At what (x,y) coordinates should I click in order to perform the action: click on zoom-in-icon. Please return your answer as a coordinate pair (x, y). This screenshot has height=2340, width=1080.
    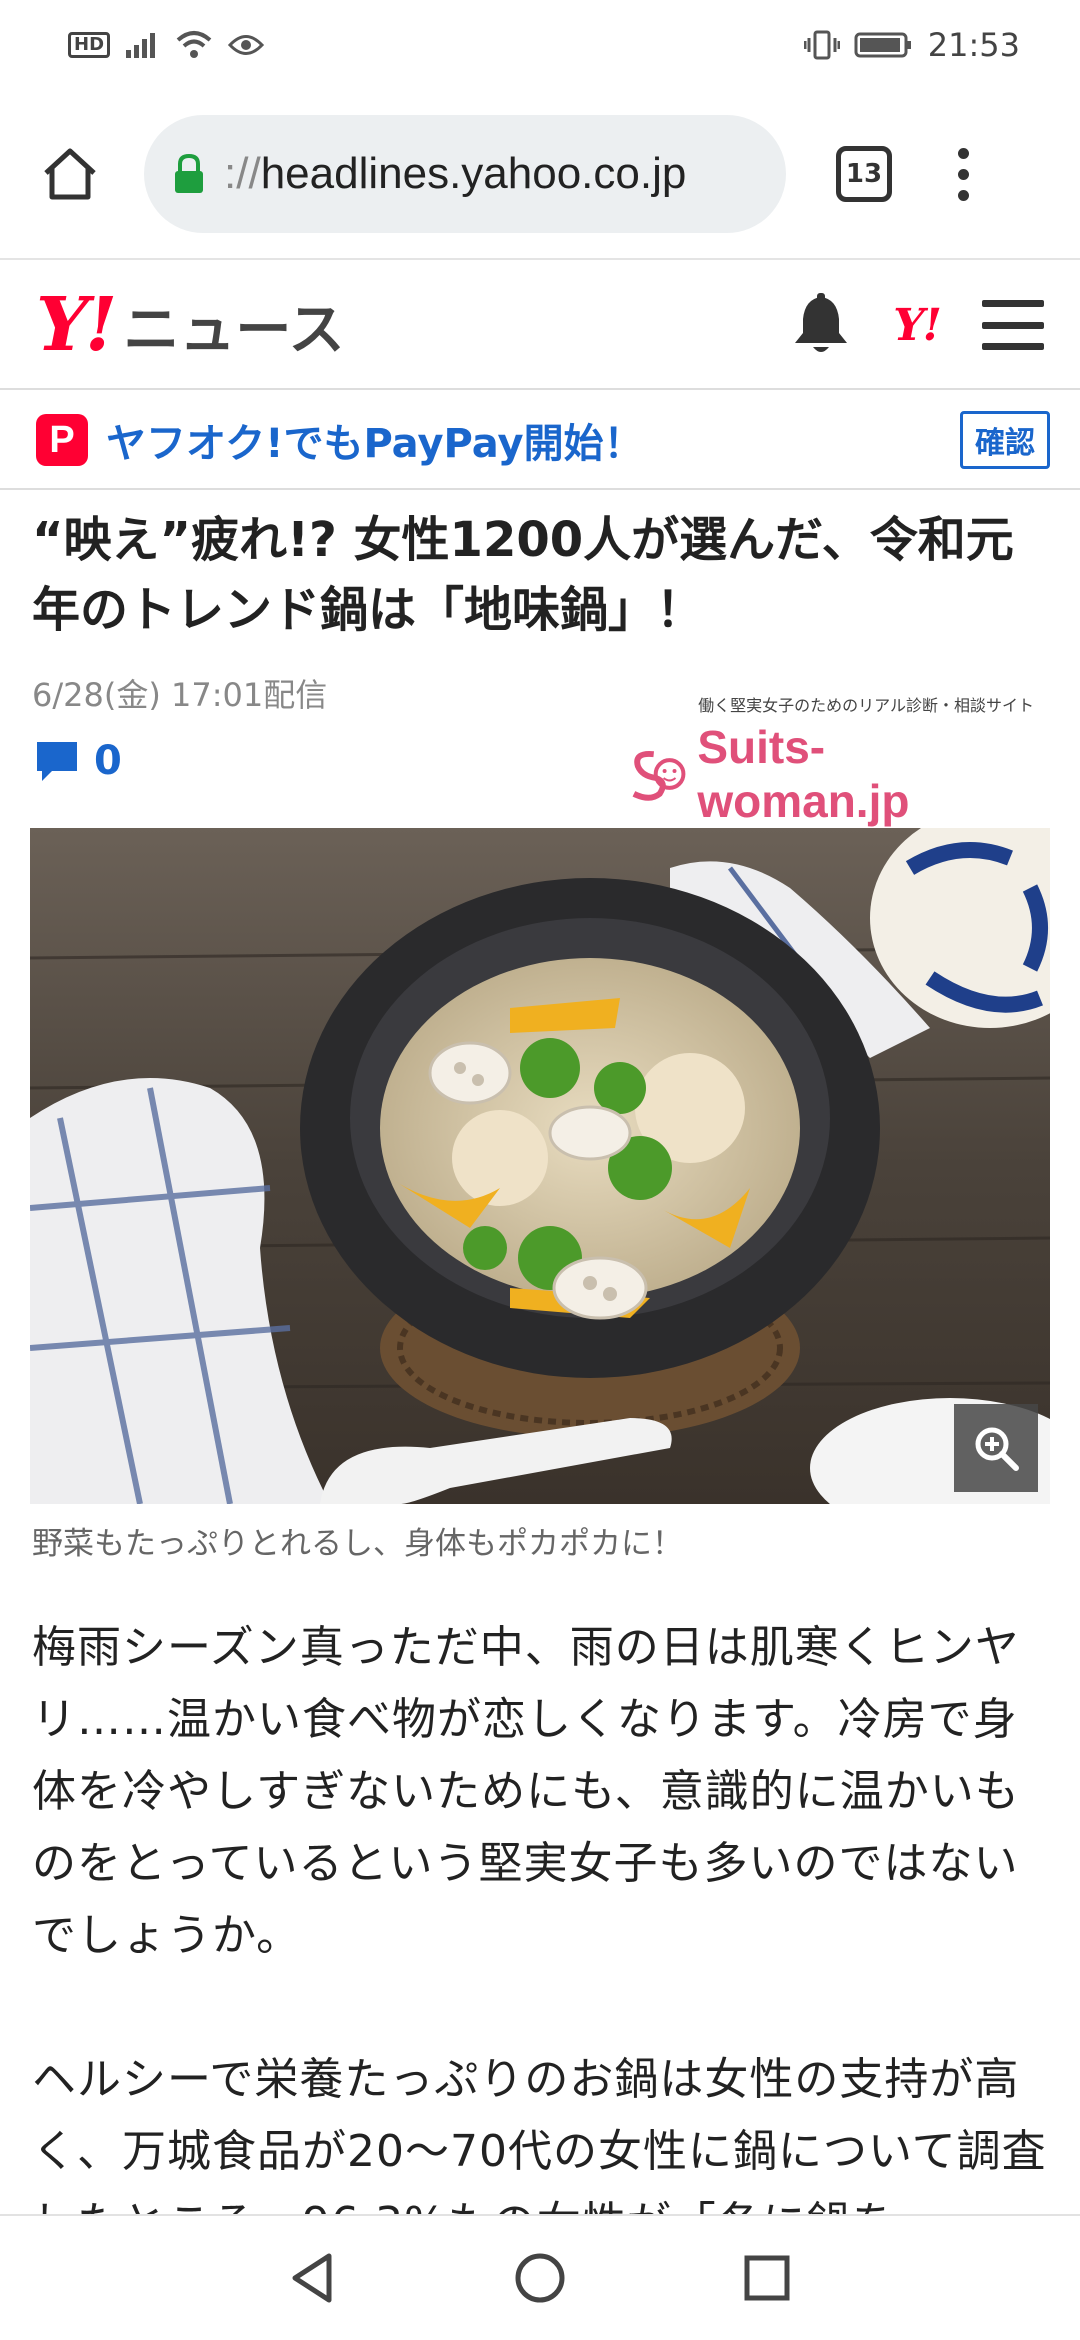
    Looking at the image, I should click on (997, 1449).